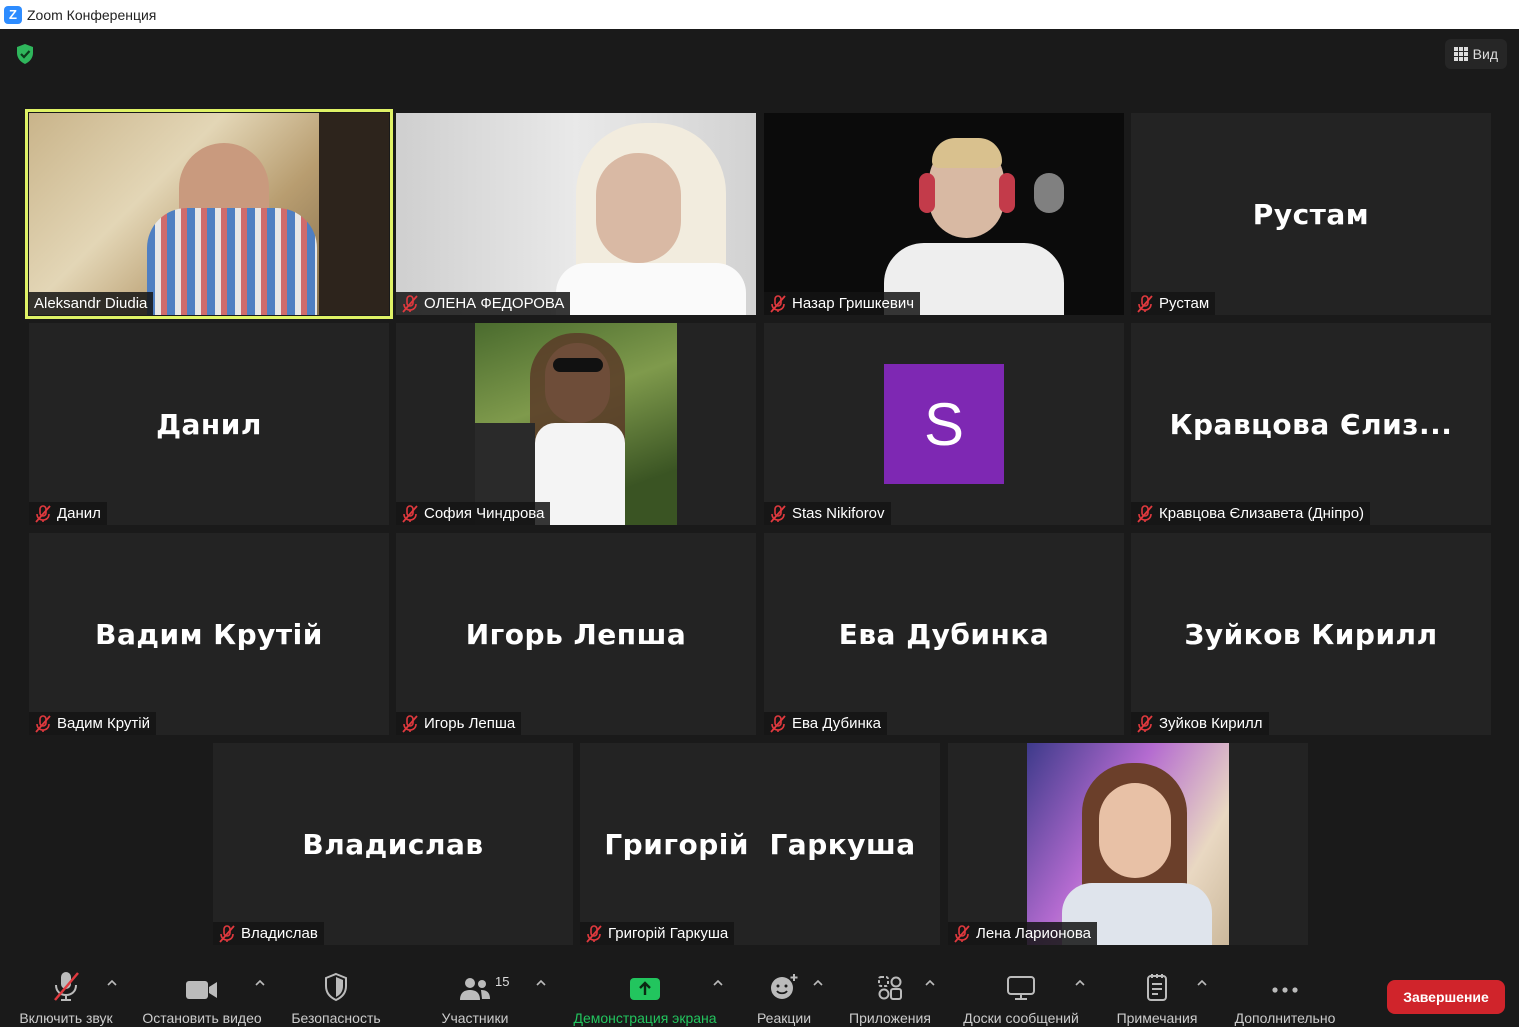 Image resolution: width=1519 pixels, height=1027 pixels. I want to click on view-button: Вид, so click(1475, 54).